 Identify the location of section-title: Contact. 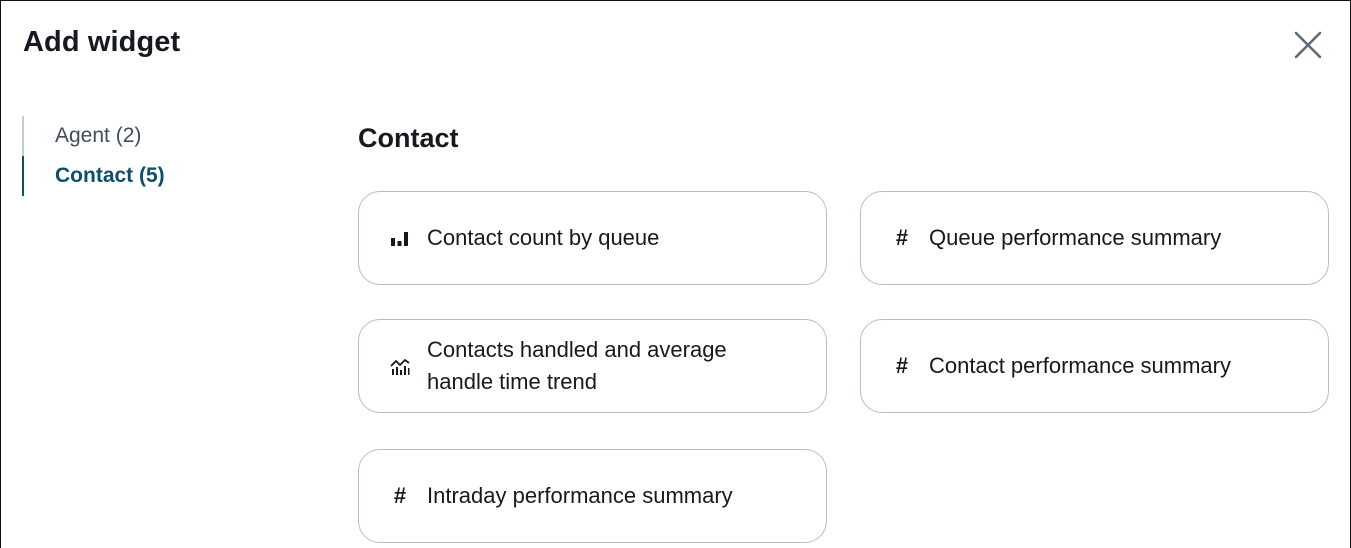
(408, 138).